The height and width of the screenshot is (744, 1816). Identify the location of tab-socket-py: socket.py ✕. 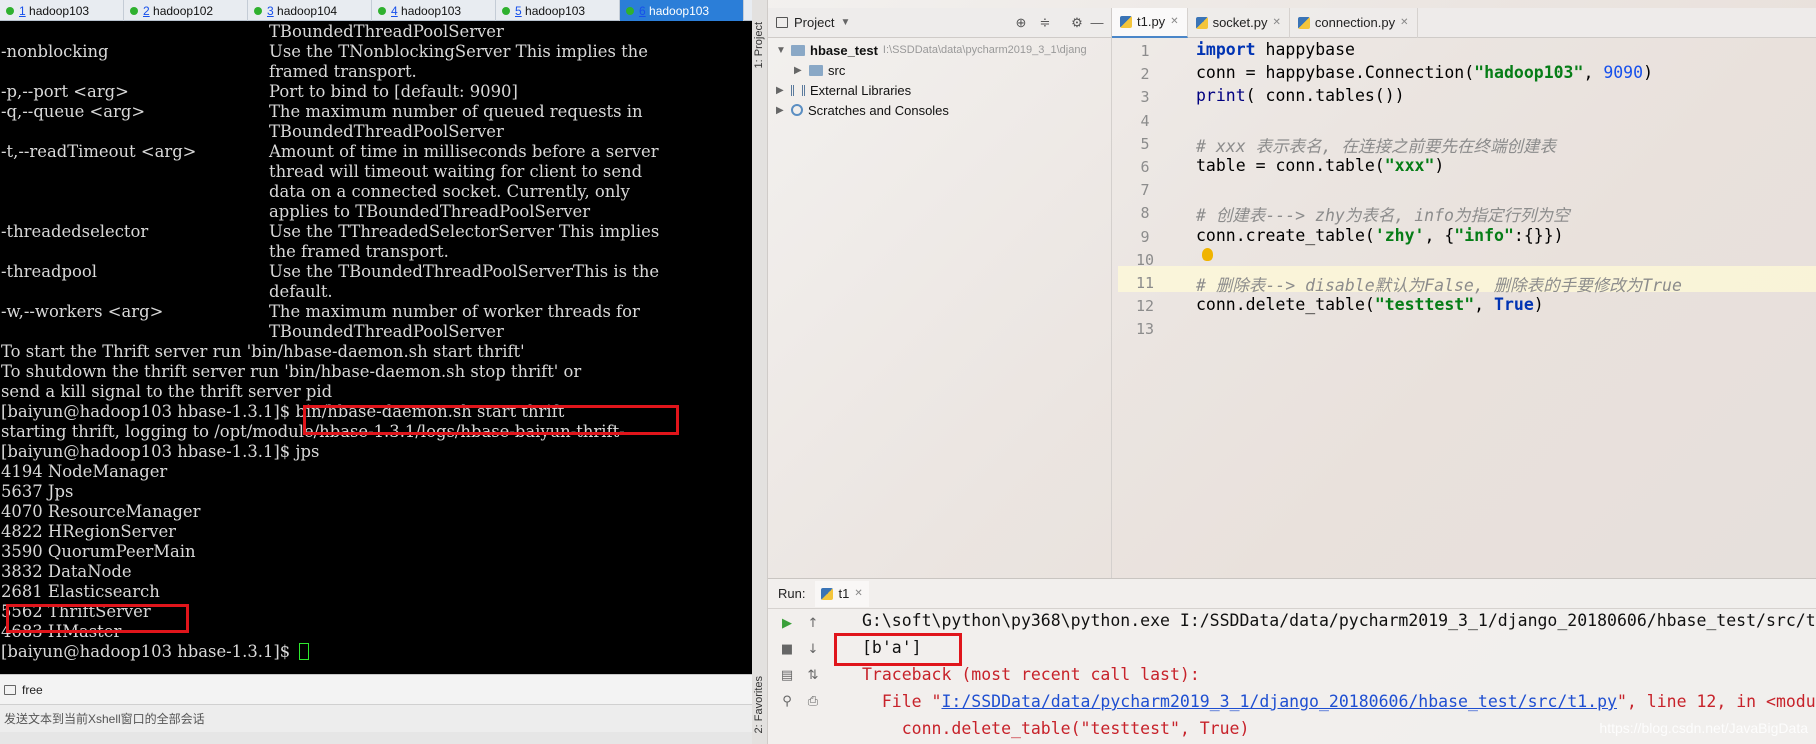
(1239, 22).